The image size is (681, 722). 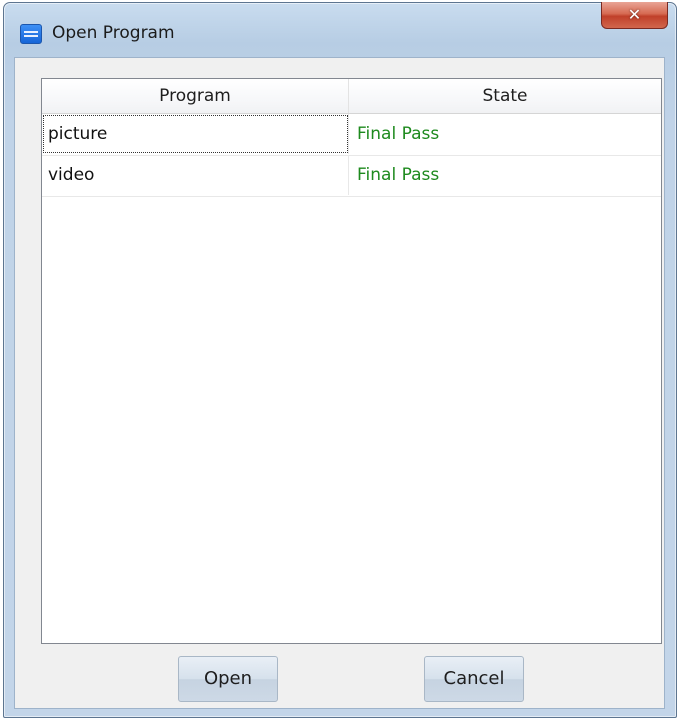 I want to click on open-button: Open, so click(x=228, y=679).